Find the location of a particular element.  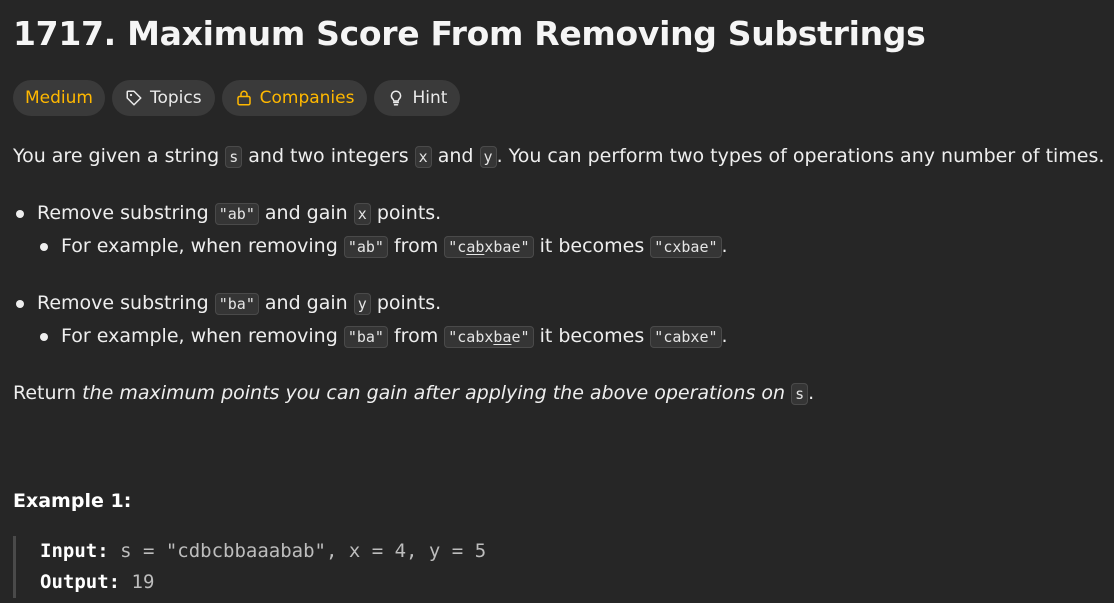

difficulty-label: Medium is located at coordinates (59, 98).